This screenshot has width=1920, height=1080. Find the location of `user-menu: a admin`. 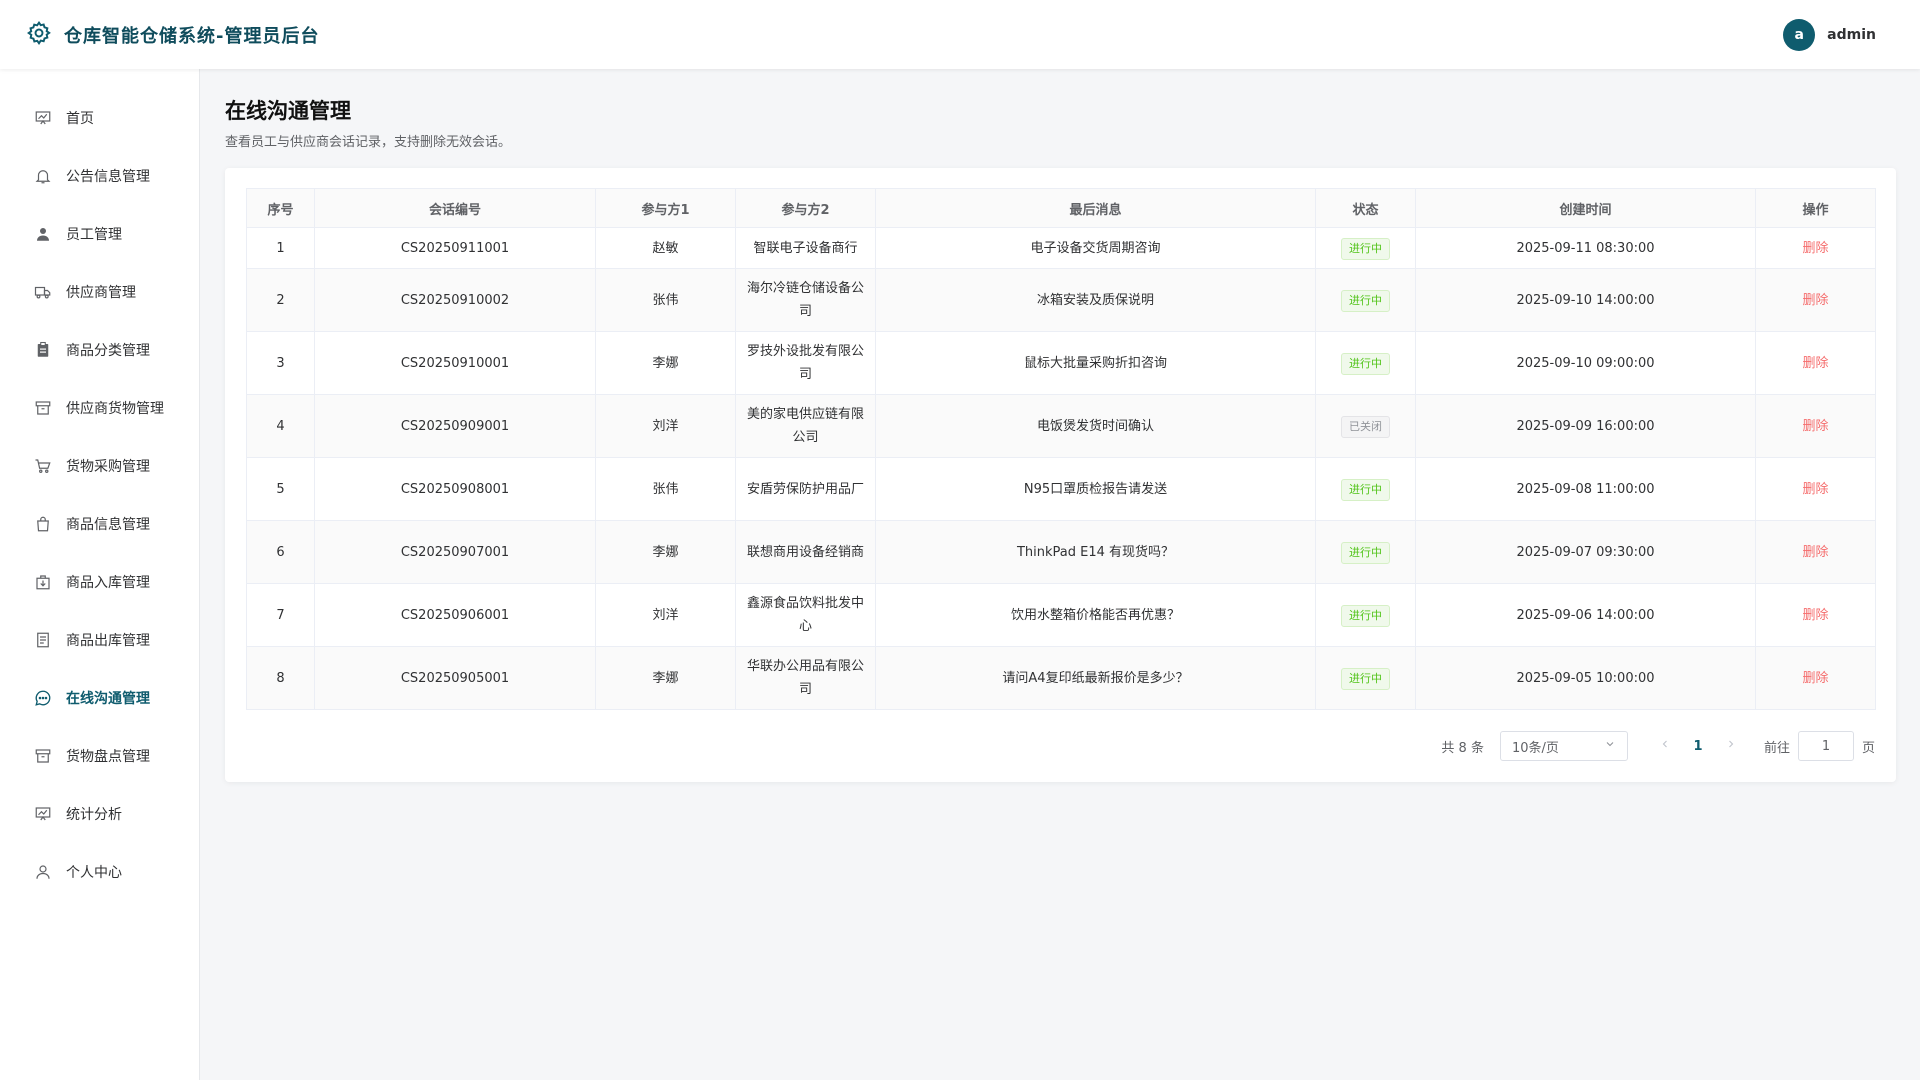

user-menu: a admin is located at coordinates (1838, 34).